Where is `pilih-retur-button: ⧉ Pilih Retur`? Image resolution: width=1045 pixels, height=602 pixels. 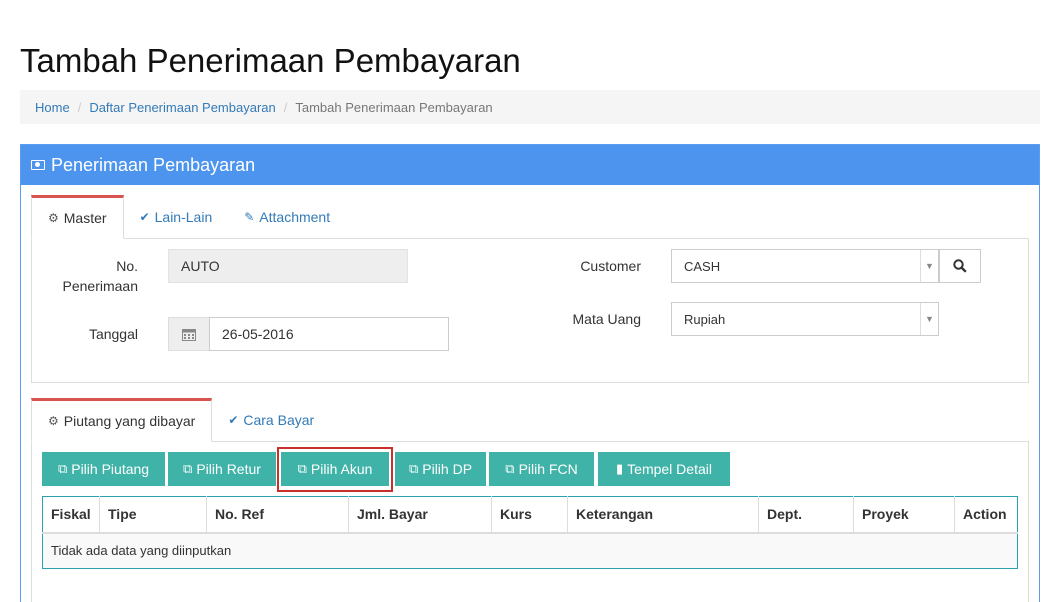 pilih-retur-button: ⧉ Pilih Retur is located at coordinates (222, 469).